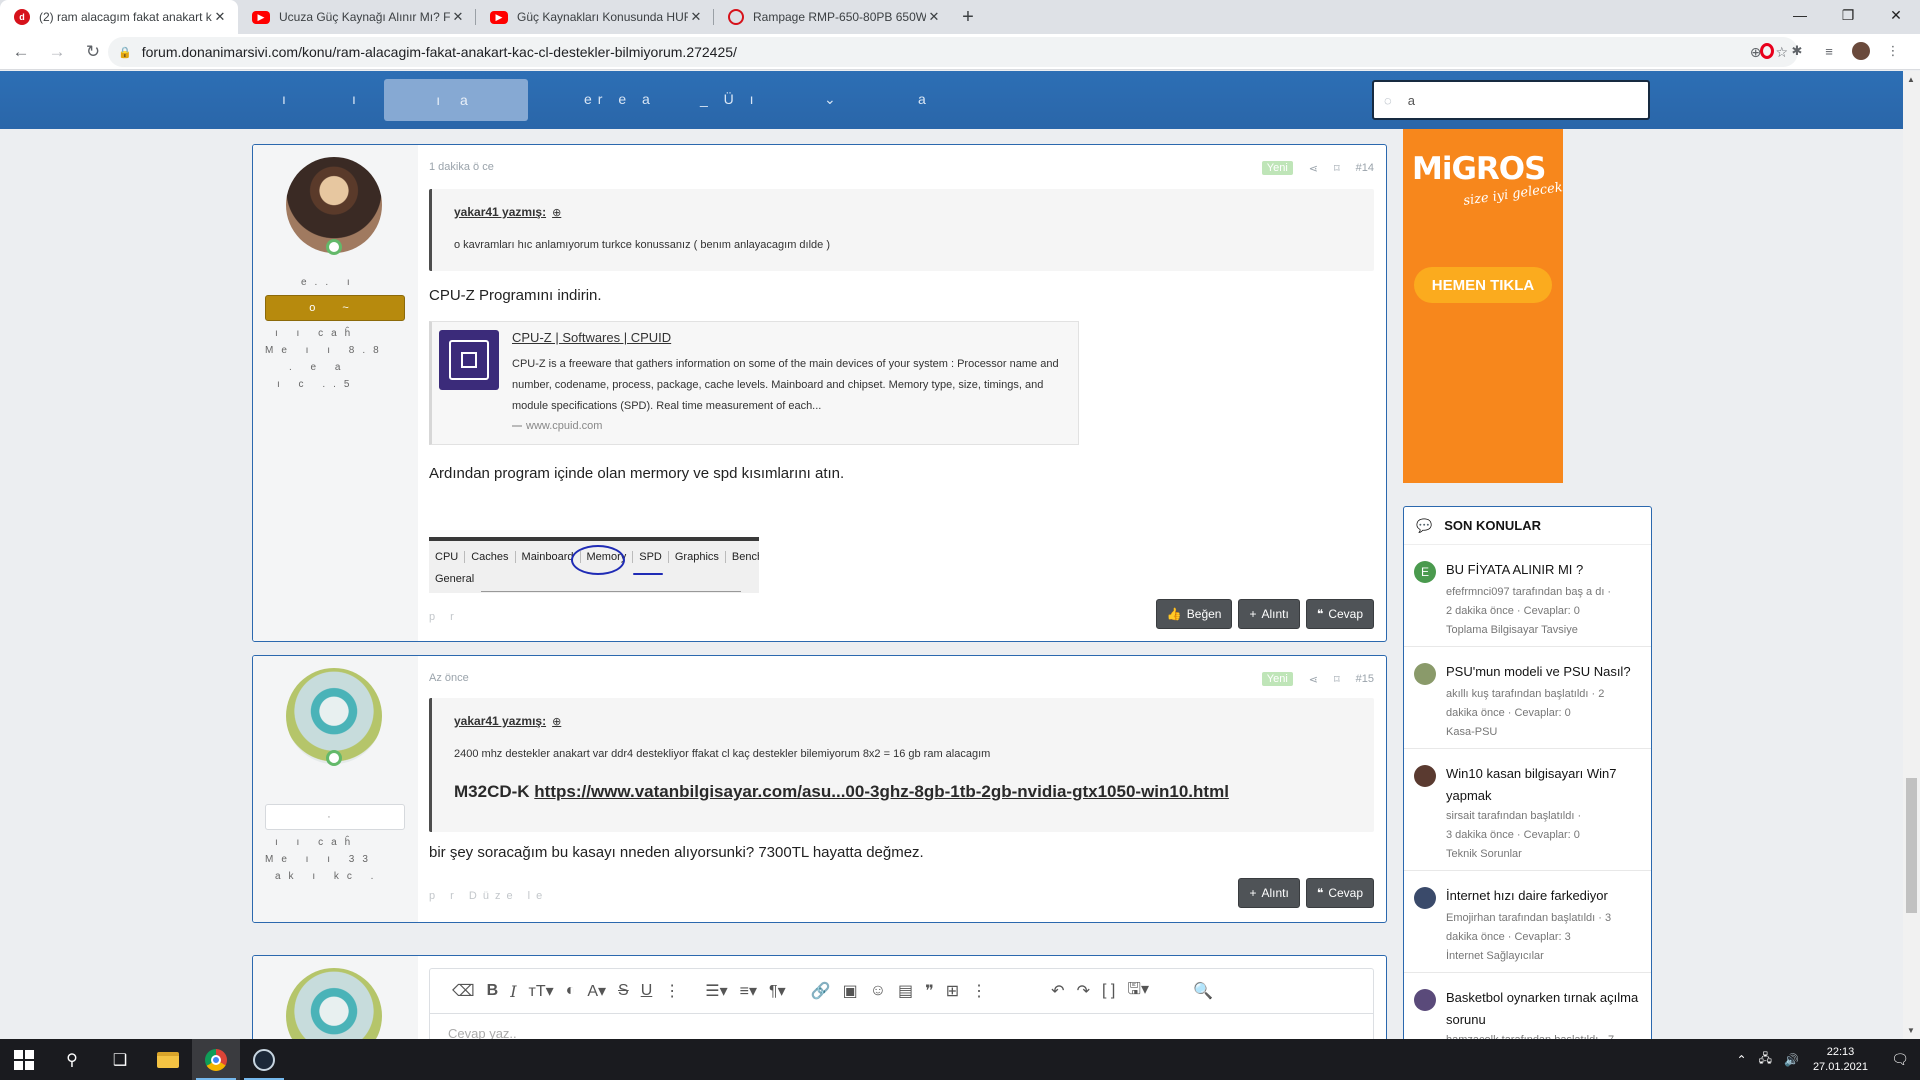  I want to click on preview-icon: 🔍, so click(1203, 991).